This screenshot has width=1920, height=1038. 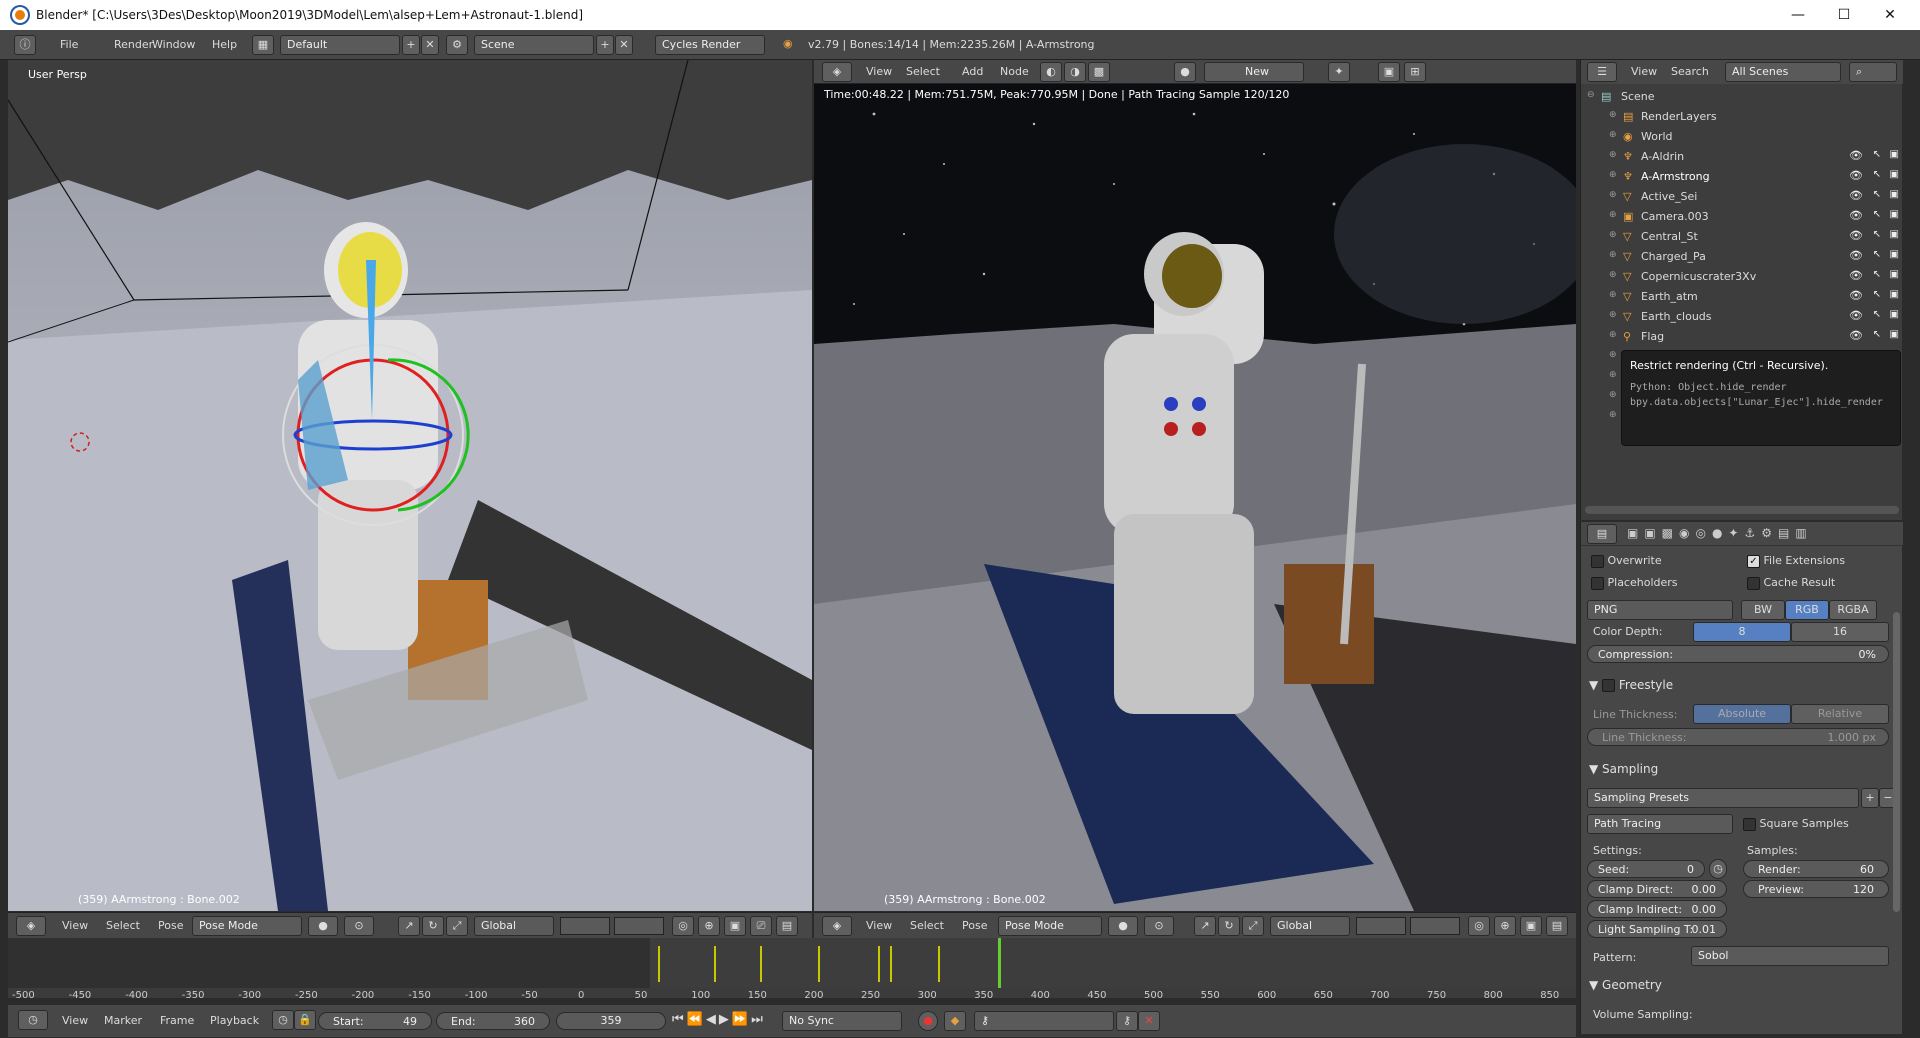 I want to click on properties-type-icon: ▤, so click(x=1602, y=534).